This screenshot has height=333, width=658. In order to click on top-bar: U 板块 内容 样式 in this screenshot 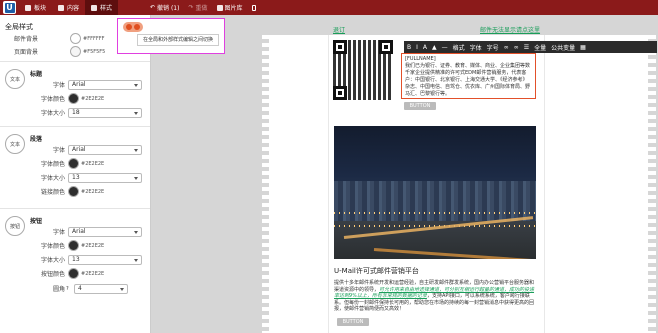, I will do `click(329, 7)`.